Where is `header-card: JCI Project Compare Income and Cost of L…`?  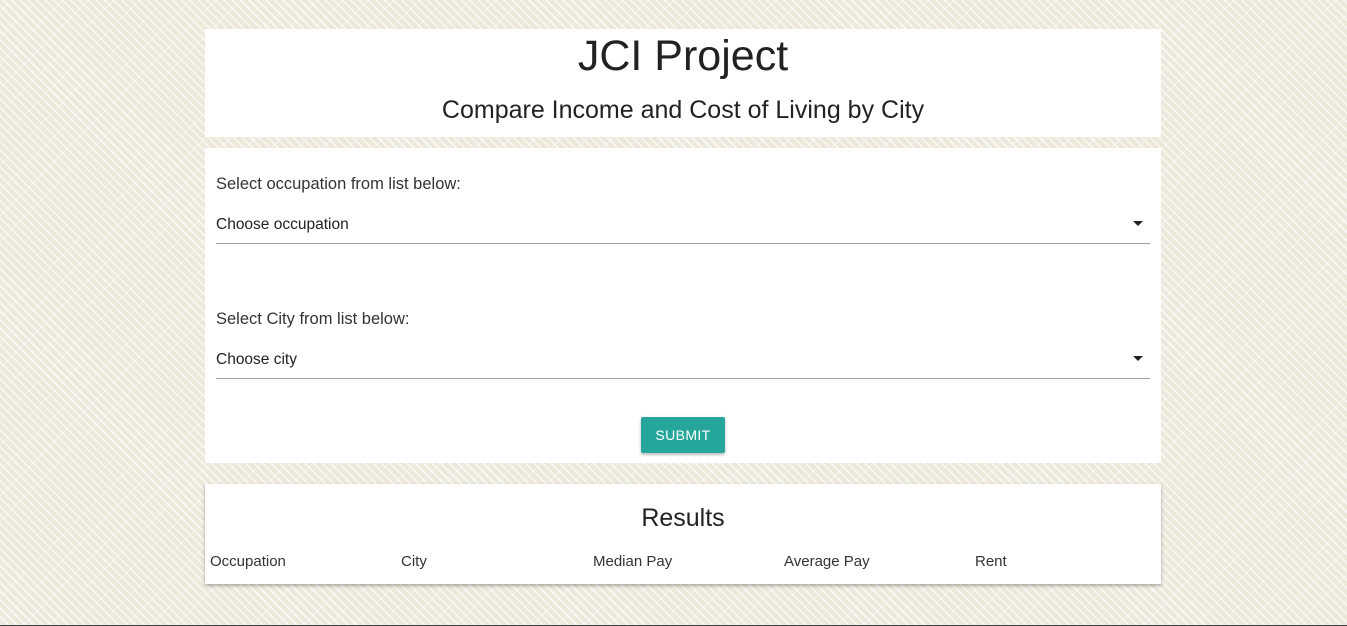
header-card: JCI Project Compare Income and Cost of L… is located at coordinates (683, 83).